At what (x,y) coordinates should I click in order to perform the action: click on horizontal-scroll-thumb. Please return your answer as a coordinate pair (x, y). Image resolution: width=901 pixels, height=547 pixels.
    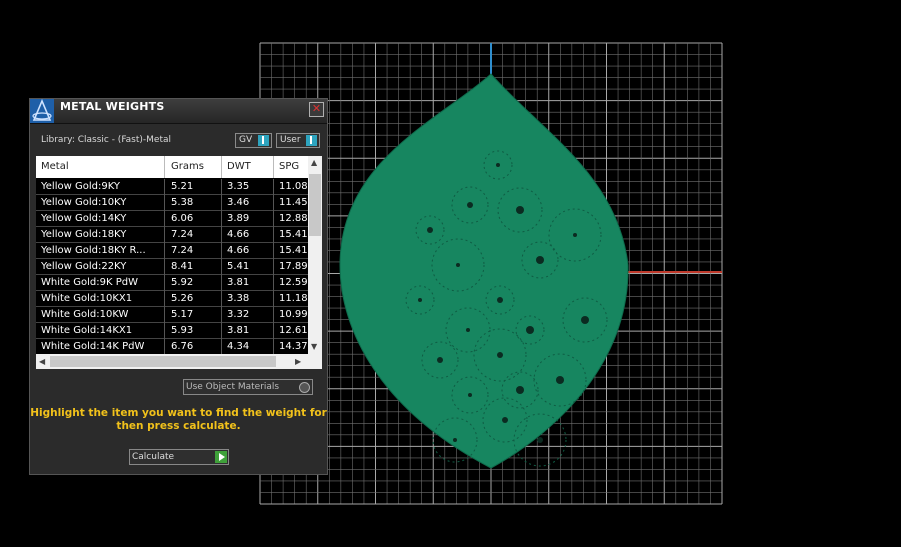
    Looking at the image, I should click on (163, 361).